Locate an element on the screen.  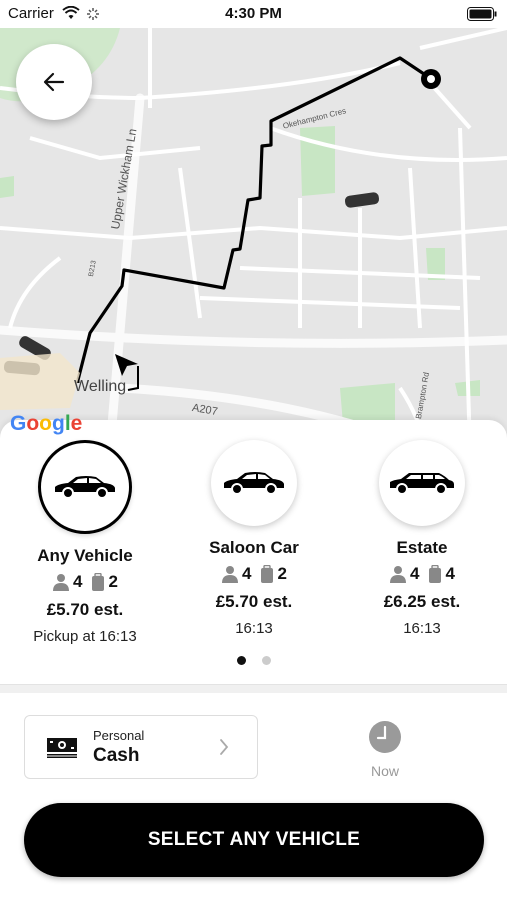
vehicle-price: £6.25 est. is located at coordinates (422, 601).